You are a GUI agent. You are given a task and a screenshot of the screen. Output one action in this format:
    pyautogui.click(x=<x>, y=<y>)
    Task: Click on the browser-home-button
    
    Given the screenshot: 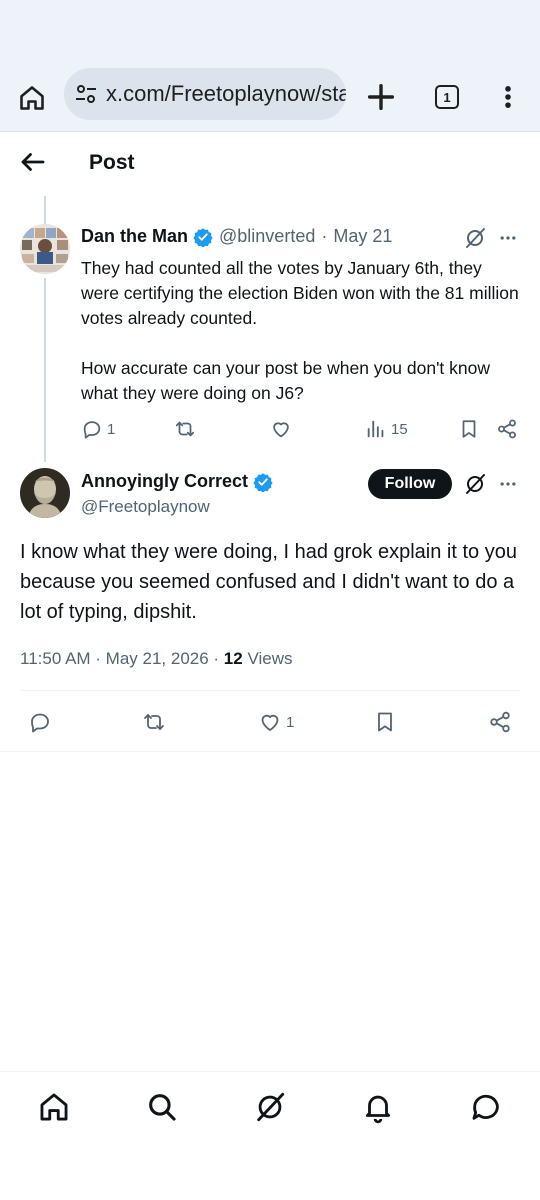 What is the action you would take?
    pyautogui.click(x=32, y=98)
    